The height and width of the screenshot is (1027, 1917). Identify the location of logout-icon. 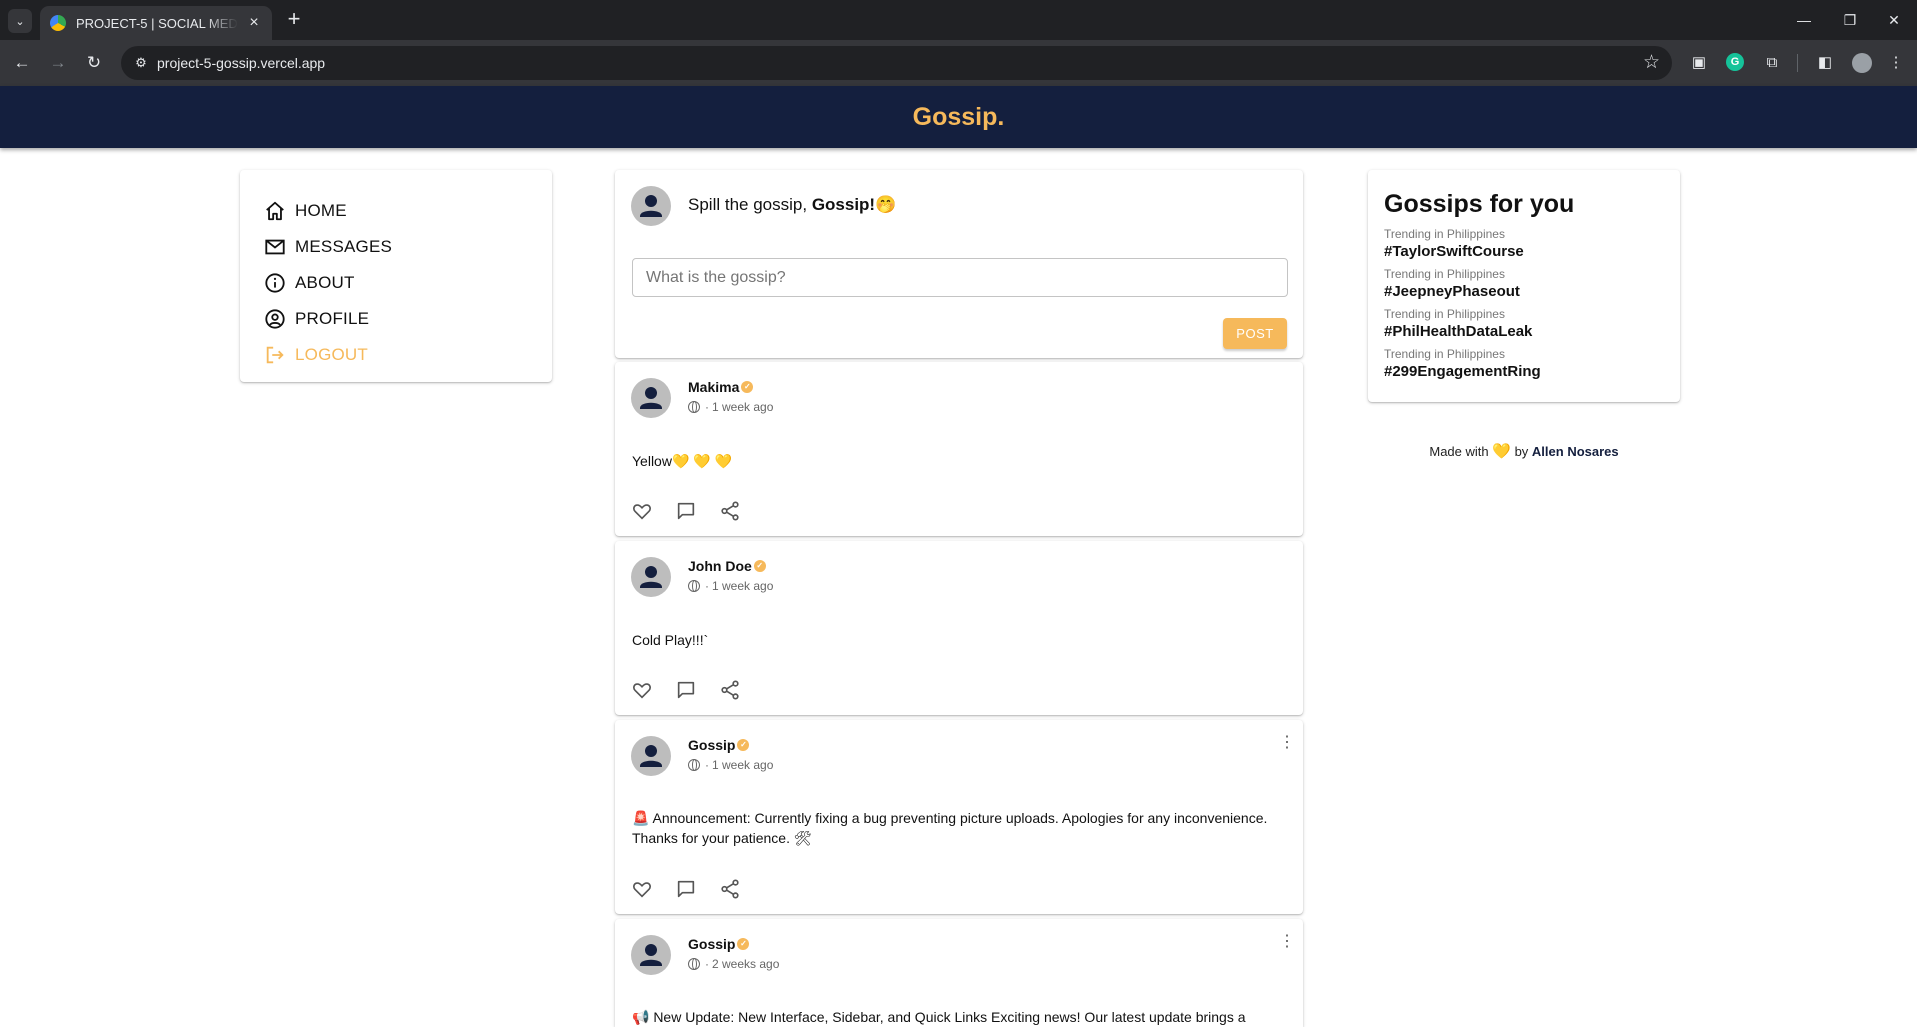
(275, 355).